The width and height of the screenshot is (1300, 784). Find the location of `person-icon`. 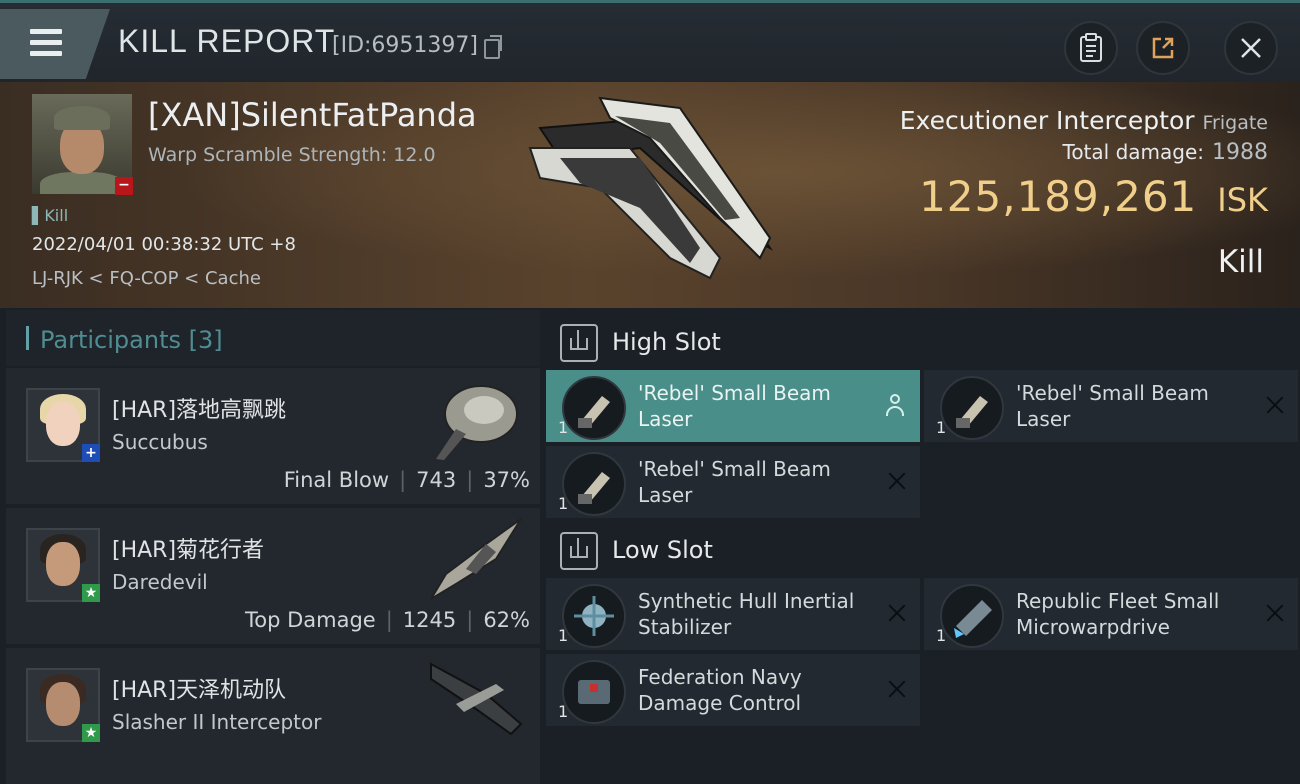

person-icon is located at coordinates (895, 406).